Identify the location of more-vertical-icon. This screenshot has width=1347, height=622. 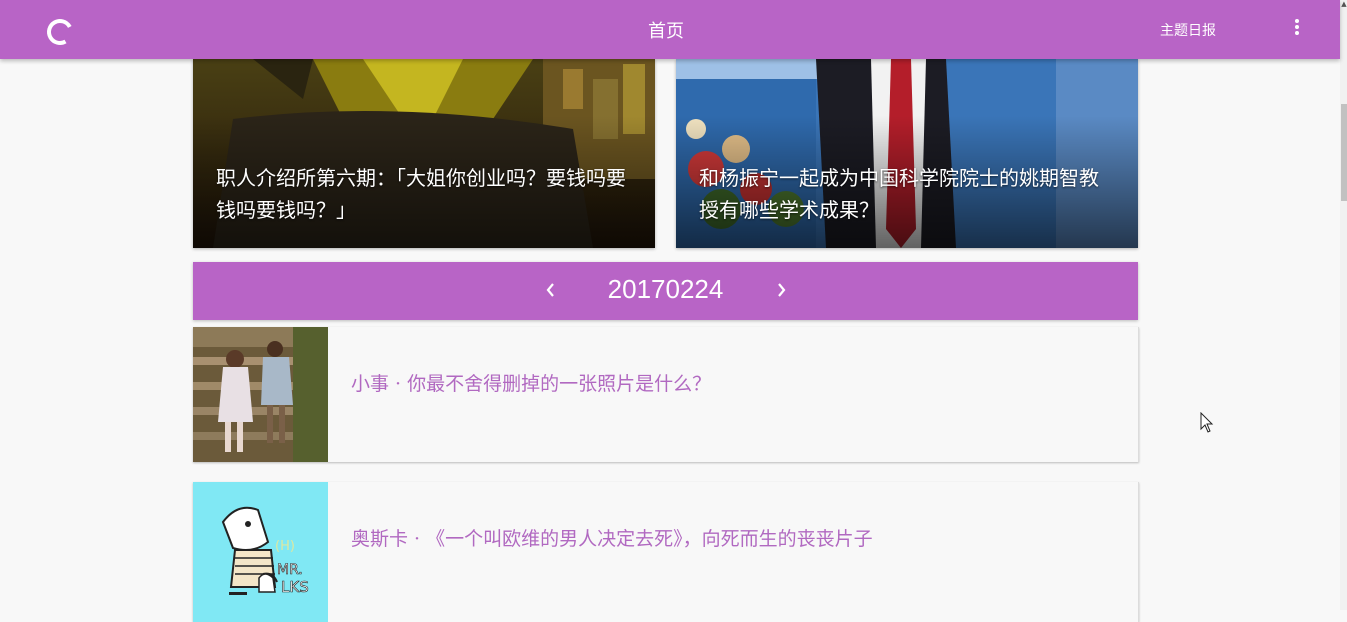
(1297, 29).